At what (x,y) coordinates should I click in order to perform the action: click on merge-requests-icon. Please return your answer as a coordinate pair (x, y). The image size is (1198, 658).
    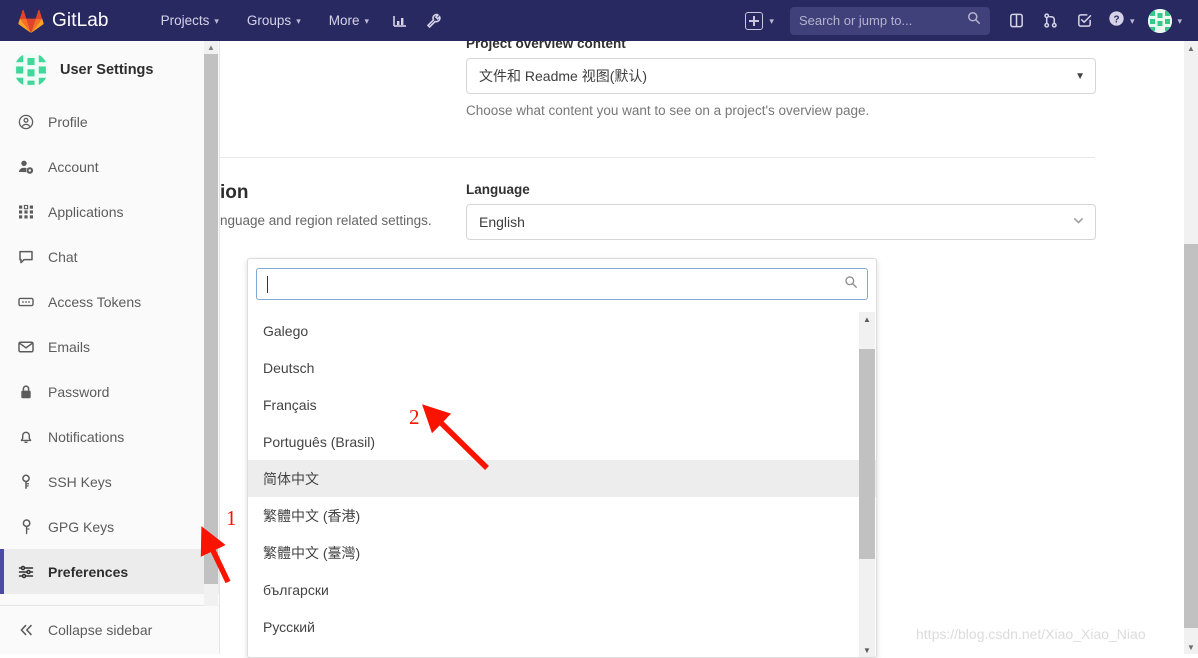
    Looking at the image, I should click on (1051, 20).